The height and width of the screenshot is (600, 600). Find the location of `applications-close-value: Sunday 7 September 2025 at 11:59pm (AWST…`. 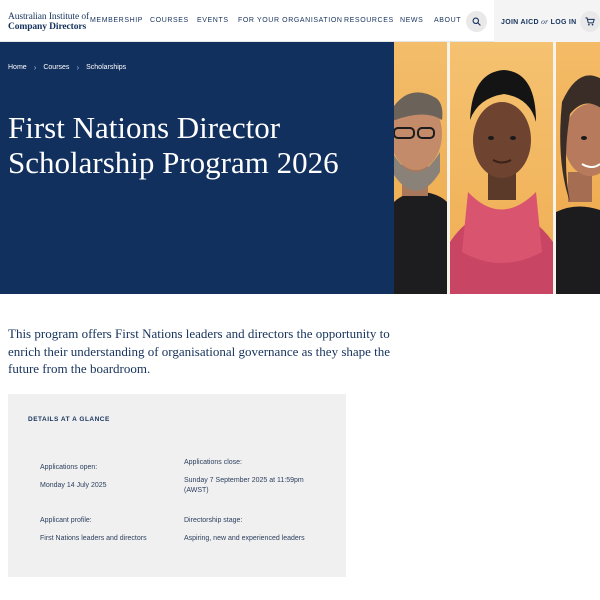

applications-close-value: Sunday 7 September 2025 at 11:59pm (AWST… is located at coordinates (244, 486).